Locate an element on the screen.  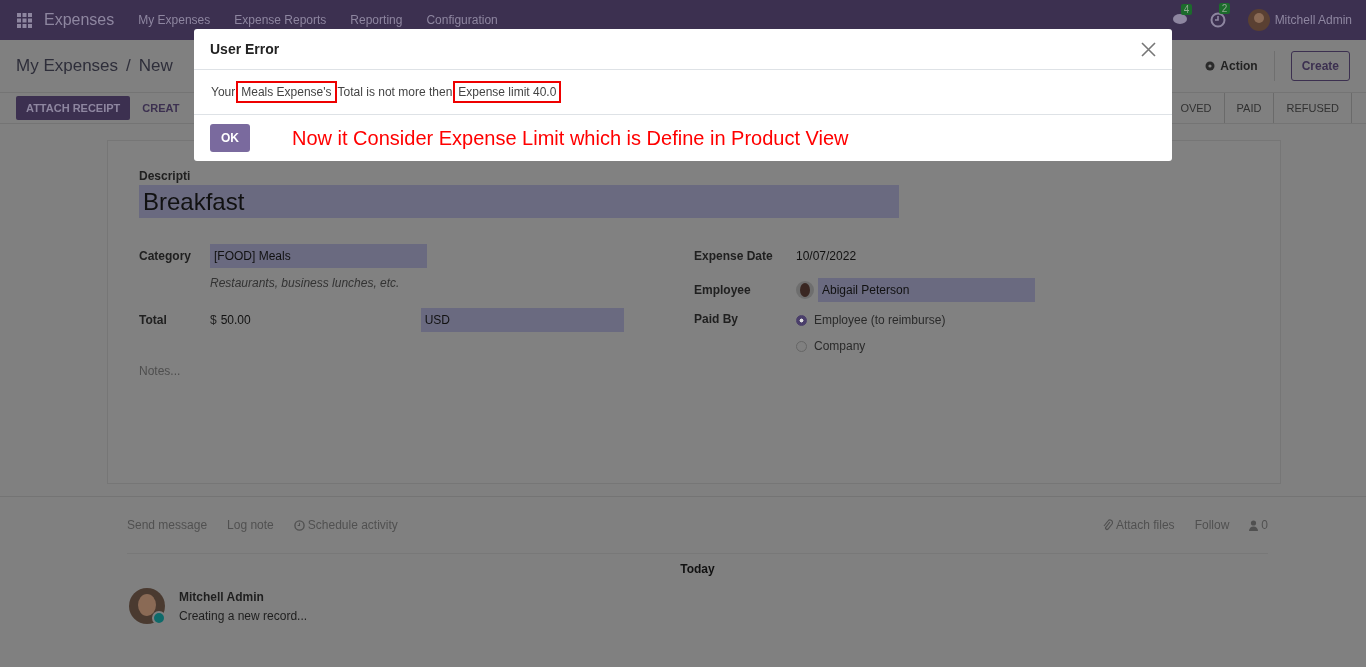
field-label: Paid By is located at coordinates (716, 319).